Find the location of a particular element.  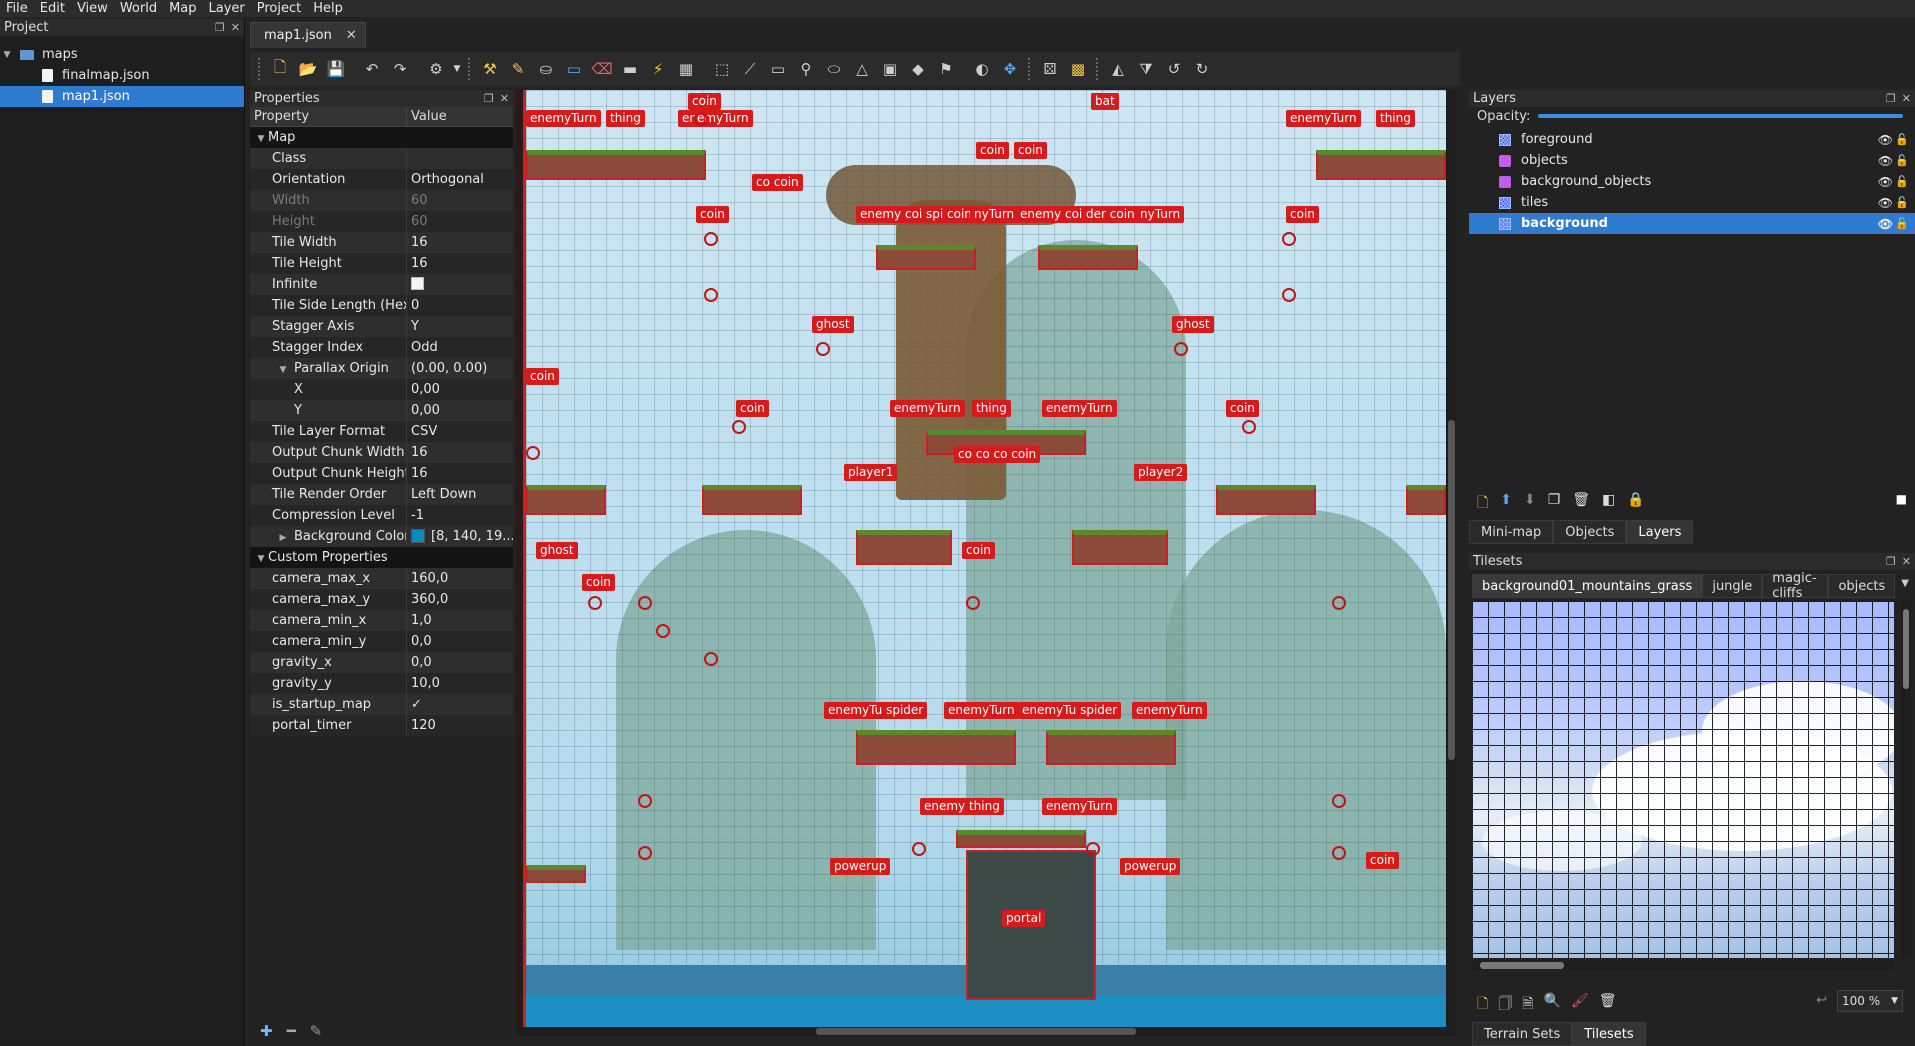

property-row: camera_max_y 360,0 is located at coordinates (381, 599).